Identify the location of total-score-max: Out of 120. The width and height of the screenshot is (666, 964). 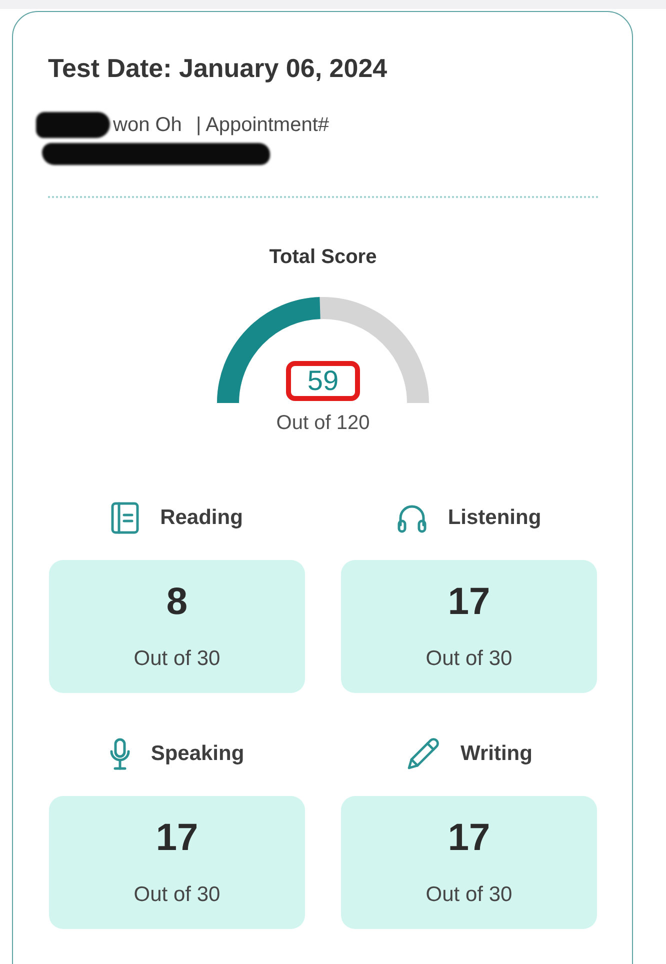
(323, 423).